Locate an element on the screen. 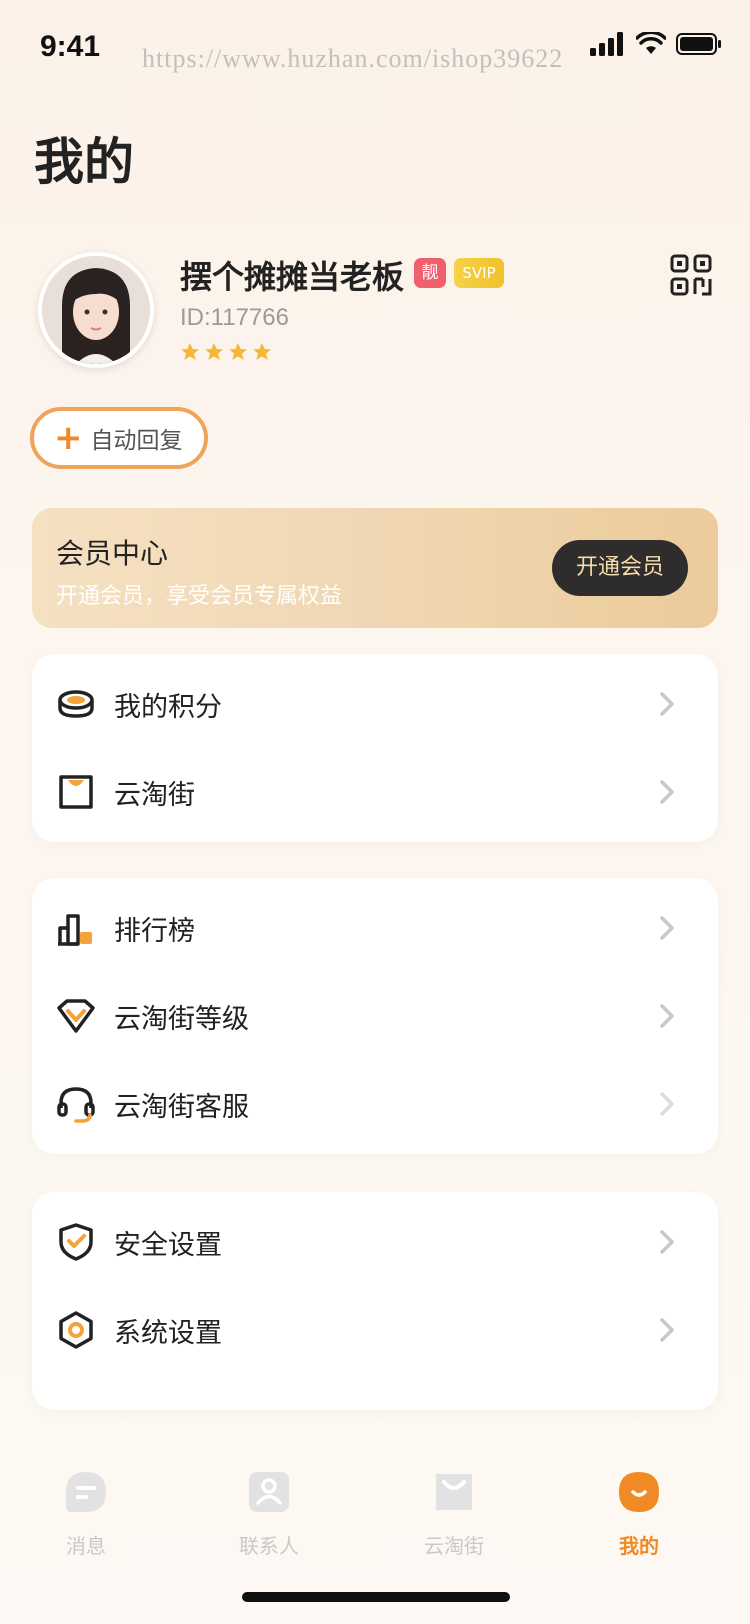 The height and width of the screenshot is (1624, 750). menu-item-label: 排行榜 is located at coordinates (154, 931).